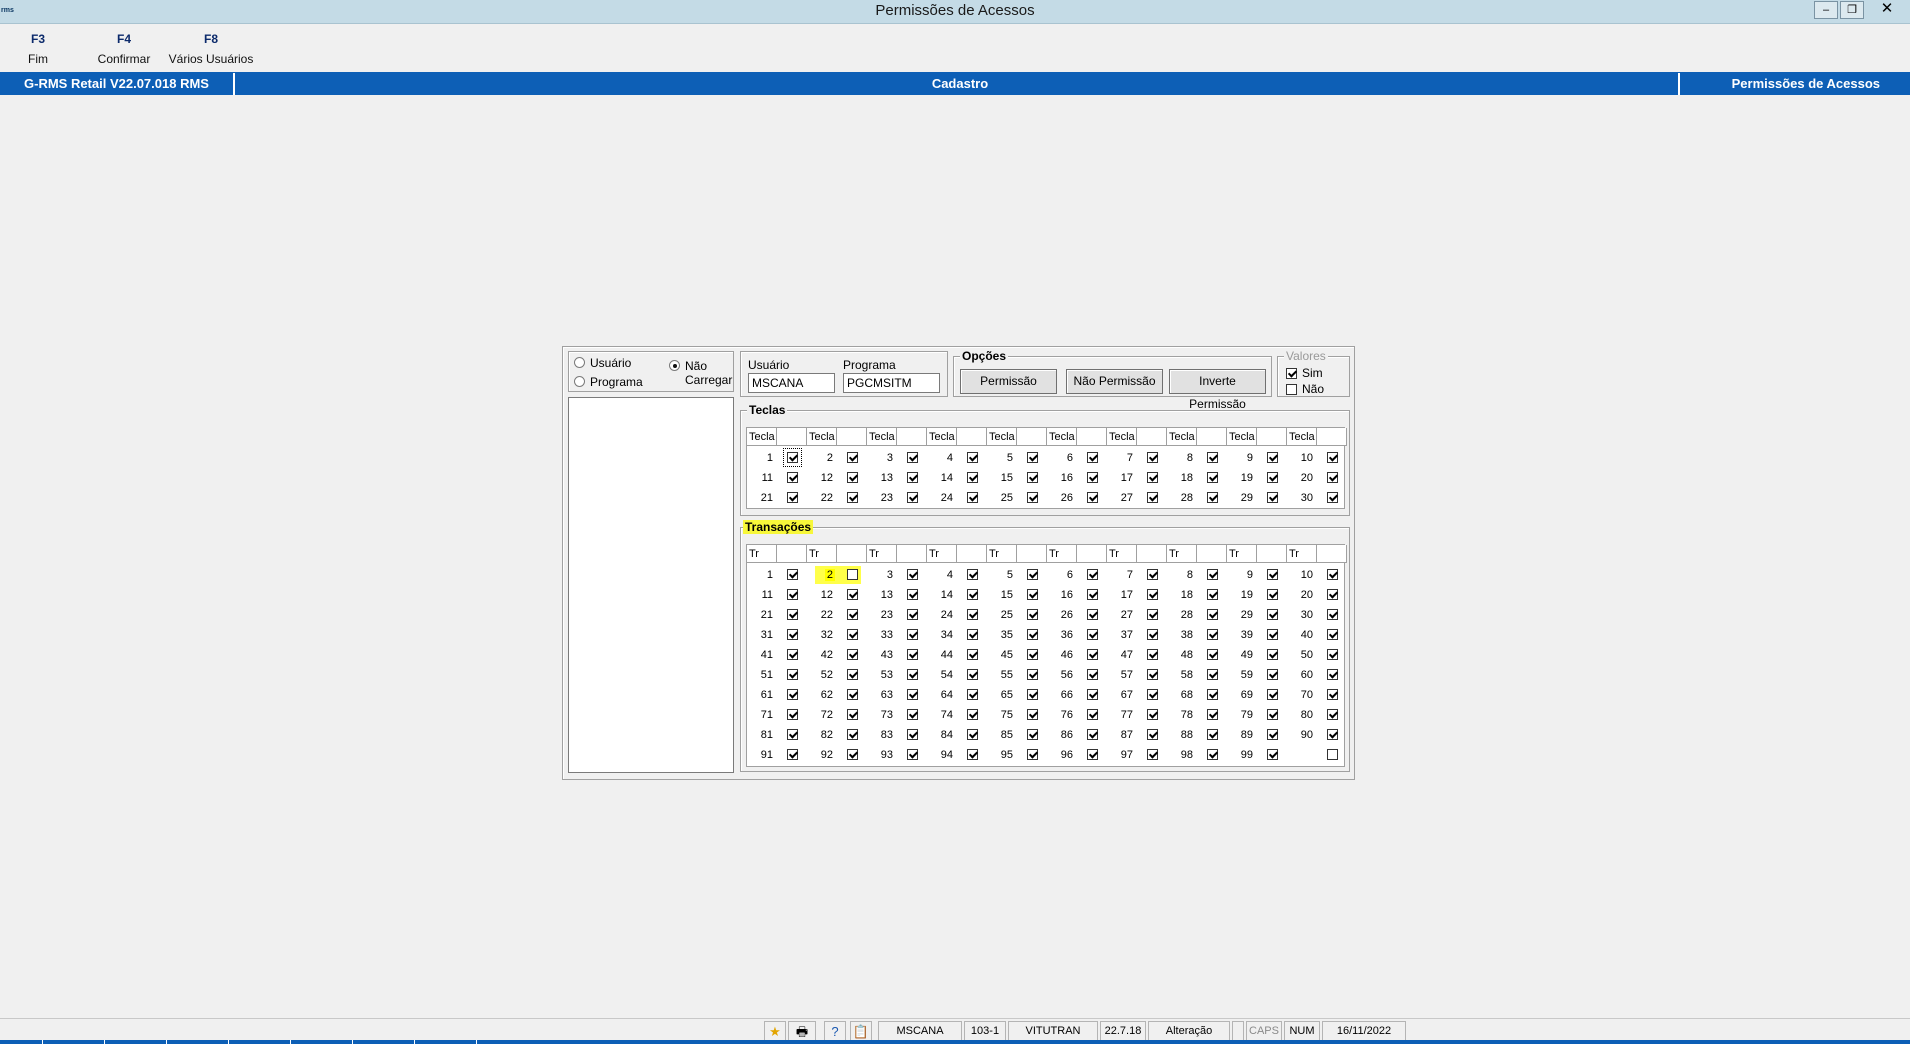 The width and height of the screenshot is (1910, 1044). What do you see at coordinates (775, 1031) in the screenshot?
I see `favorite-star-icon: ★` at bounding box center [775, 1031].